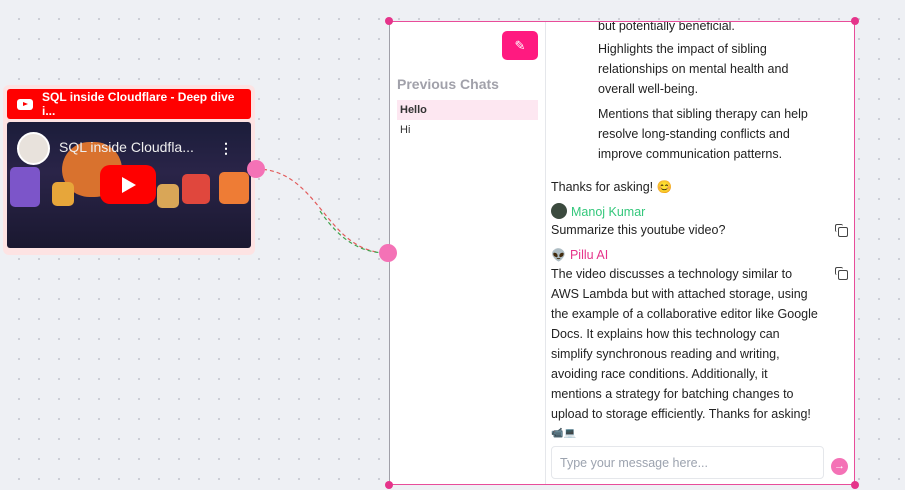 The height and width of the screenshot is (490, 905). What do you see at coordinates (589, 255) in the screenshot?
I see `ai-name: Pillu AI` at bounding box center [589, 255].